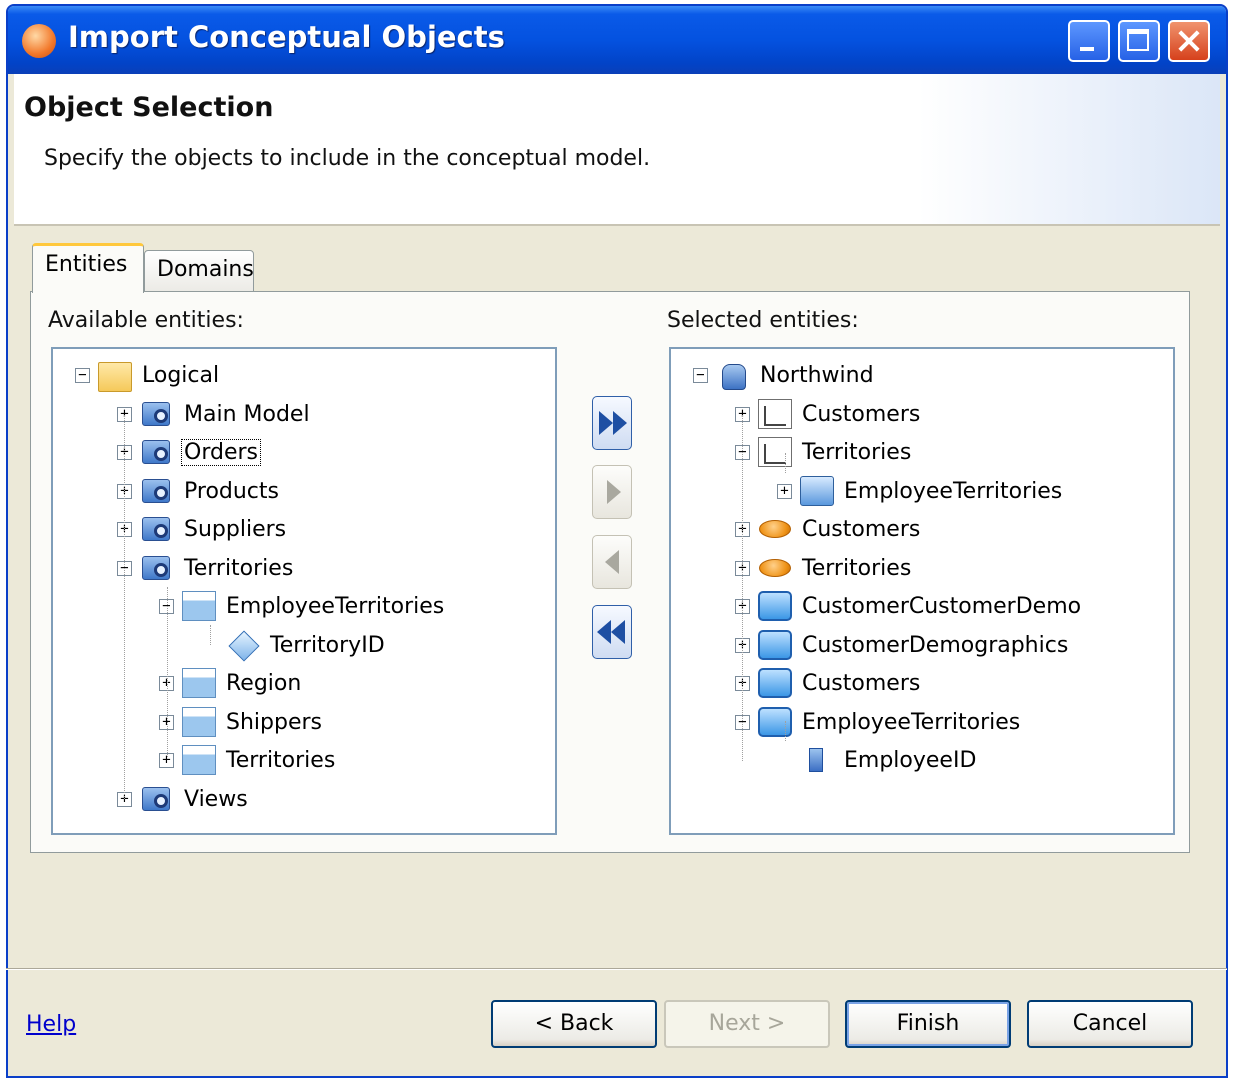 This screenshot has width=1233, height=1081. I want to click on selected-tree-item: − EmployeeTerritories, so click(878, 722).